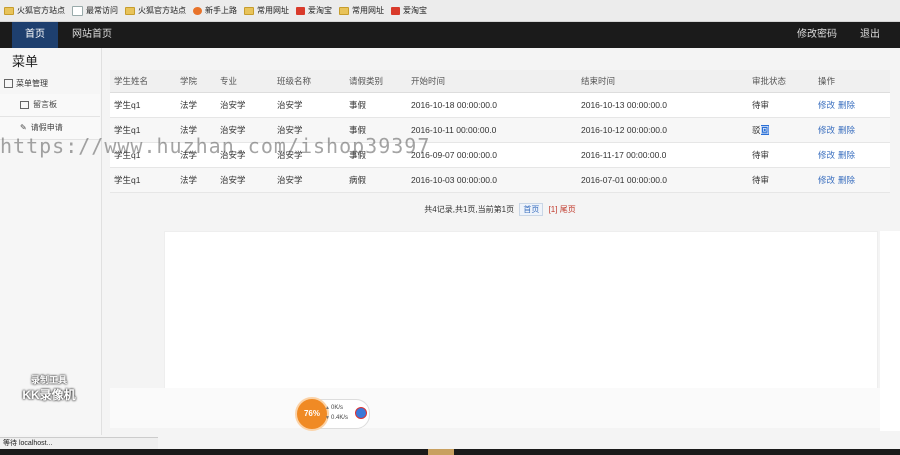 The image size is (900, 455). I want to click on cell-status: 驳回, so click(781, 130).